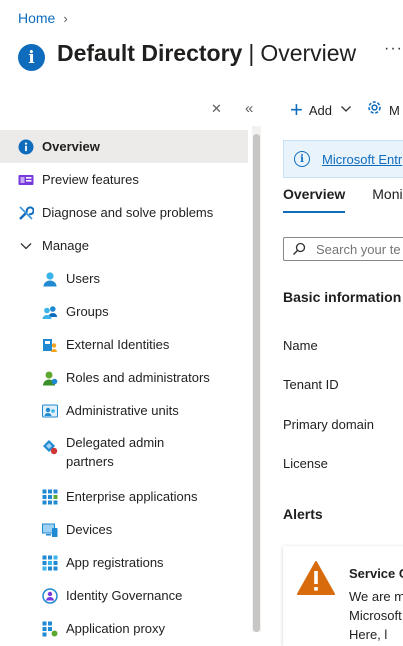  What do you see at coordinates (329, 424) in the screenshot?
I see `prop-primary-domain-label: Primary domain` at bounding box center [329, 424].